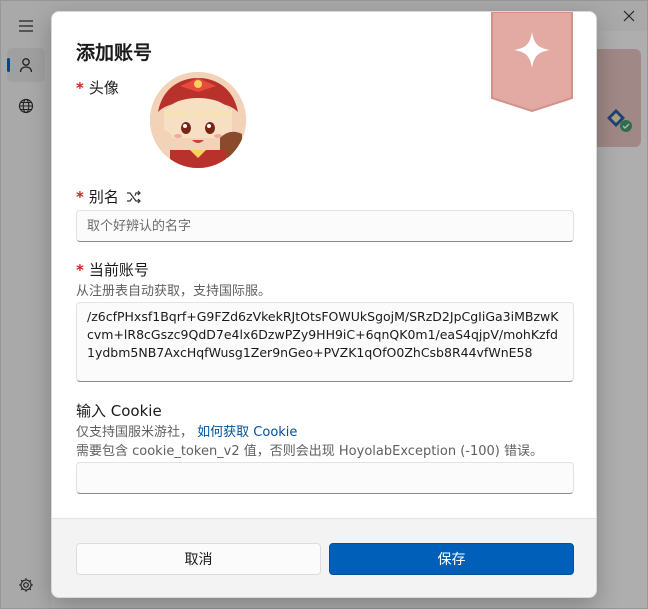  What do you see at coordinates (119, 411) in the screenshot?
I see `cookie-label: 输入 Cookie` at bounding box center [119, 411].